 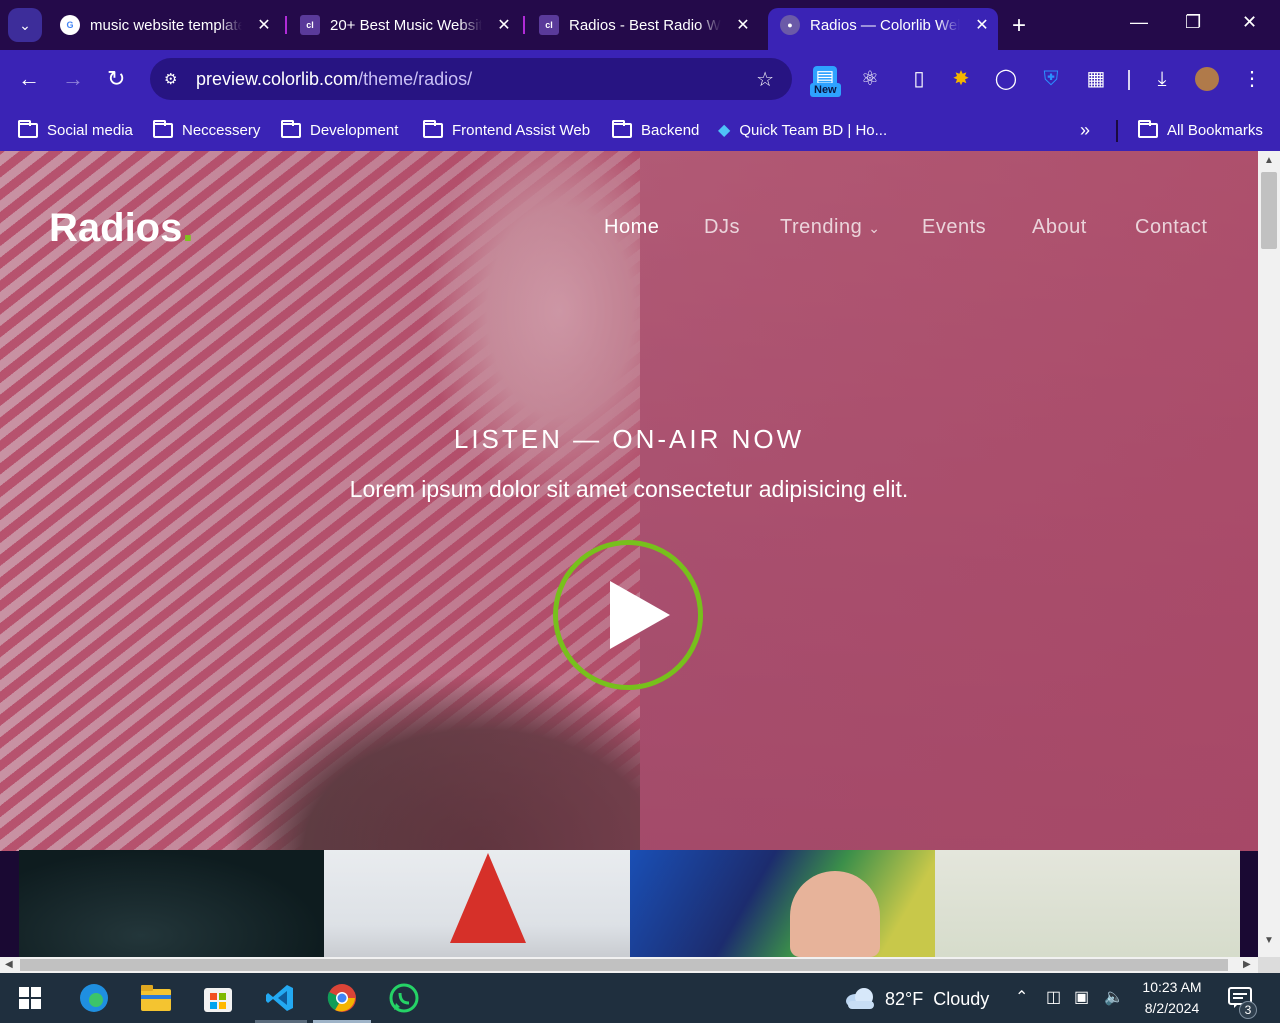 What do you see at coordinates (1162, 79) in the screenshot?
I see `download-icon: ⤓` at bounding box center [1162, 79].